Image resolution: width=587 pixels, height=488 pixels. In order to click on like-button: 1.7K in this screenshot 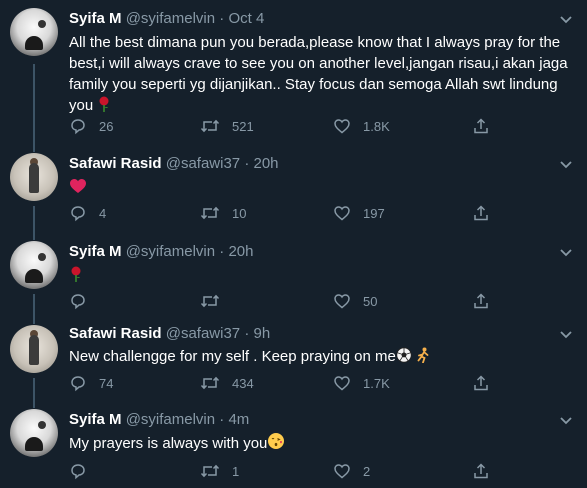, I will do `click(361, 383)`.